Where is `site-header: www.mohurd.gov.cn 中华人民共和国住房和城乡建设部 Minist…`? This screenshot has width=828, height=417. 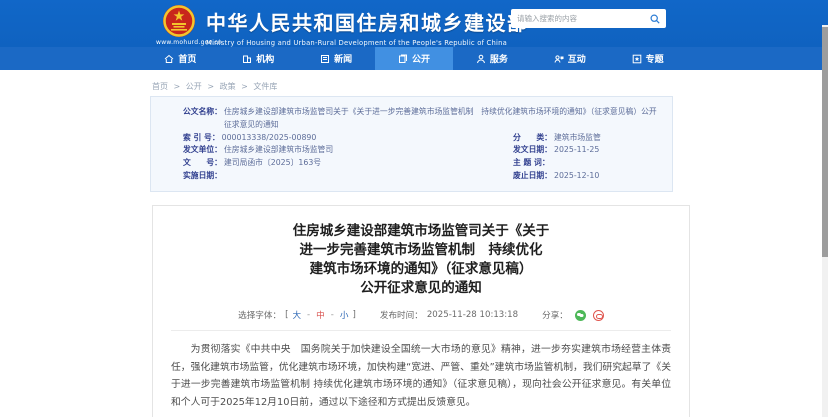
site-header: www.mohurd.gov.cn 中华人民共和国住房和城乡建设部 Minist… is located at coordinates (414, 23).